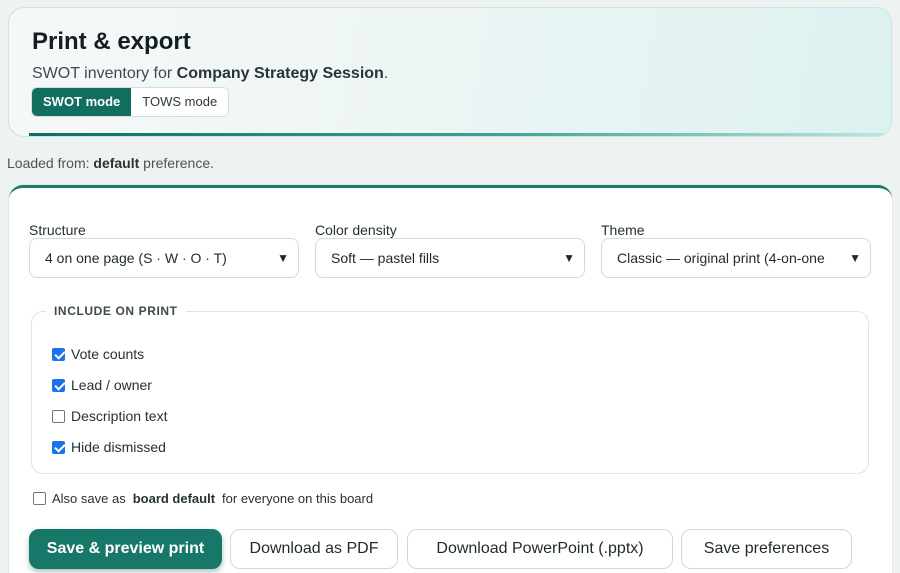 This screenshot has height=573, width=900. Describe the element at coordinates (356, 230) in the screenshot. I see `color-density-label: Color density` at that location.